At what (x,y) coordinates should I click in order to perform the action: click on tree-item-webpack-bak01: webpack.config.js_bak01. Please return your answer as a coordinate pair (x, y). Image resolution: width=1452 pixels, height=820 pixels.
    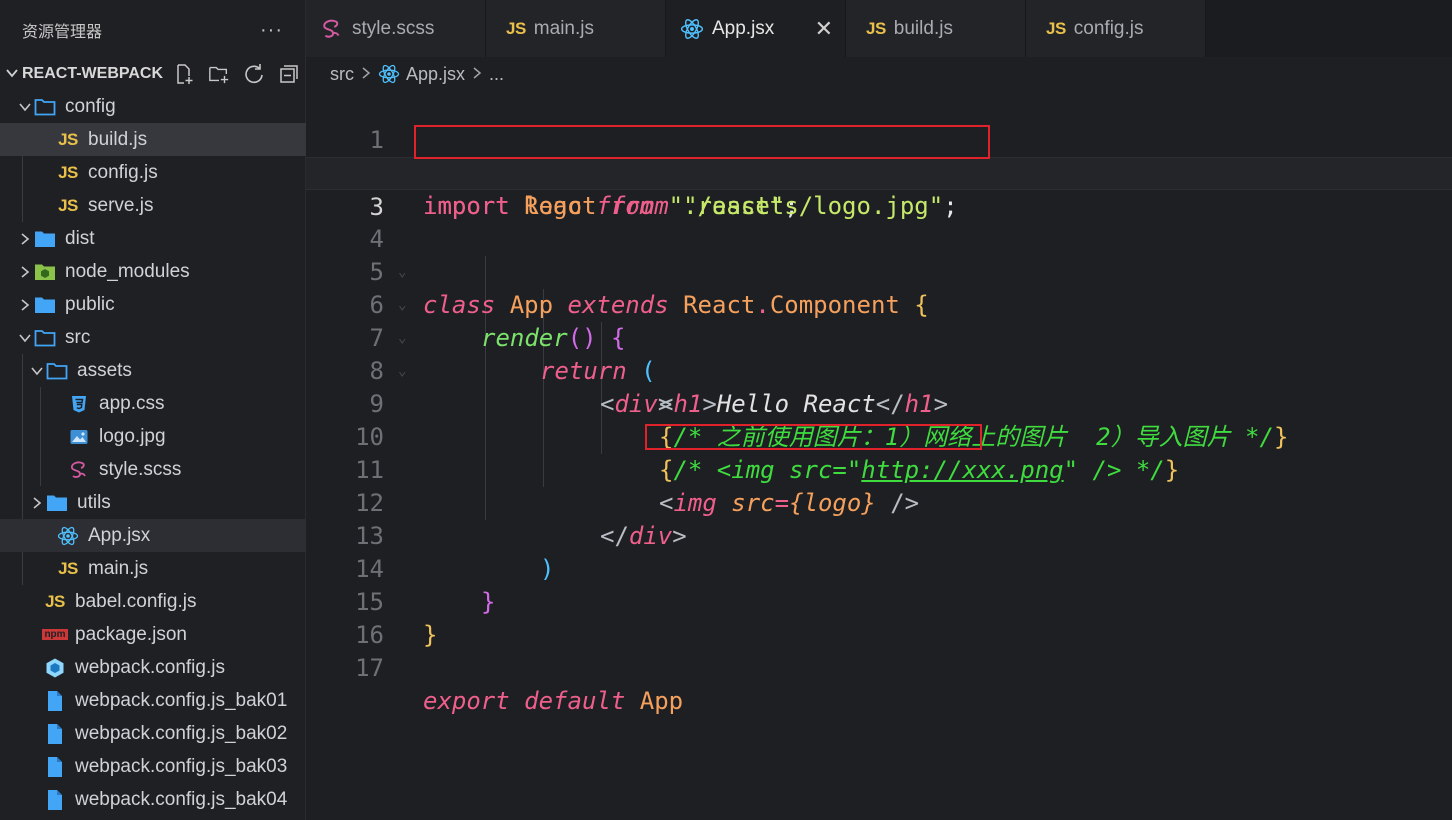
    Looking at the image, I should click on (153, 700).